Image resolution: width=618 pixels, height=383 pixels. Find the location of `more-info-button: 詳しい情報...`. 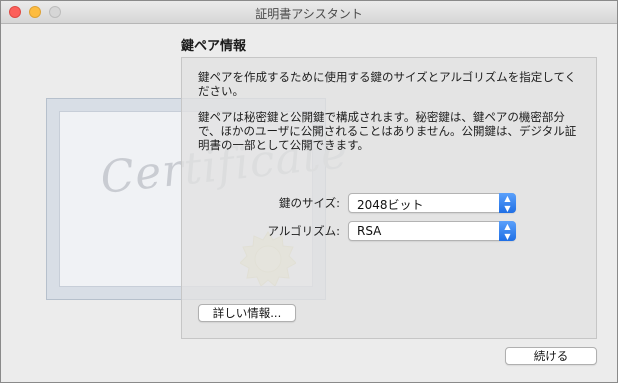

more-info-button: 詳しい情報... is located at coordinates (247, 313).